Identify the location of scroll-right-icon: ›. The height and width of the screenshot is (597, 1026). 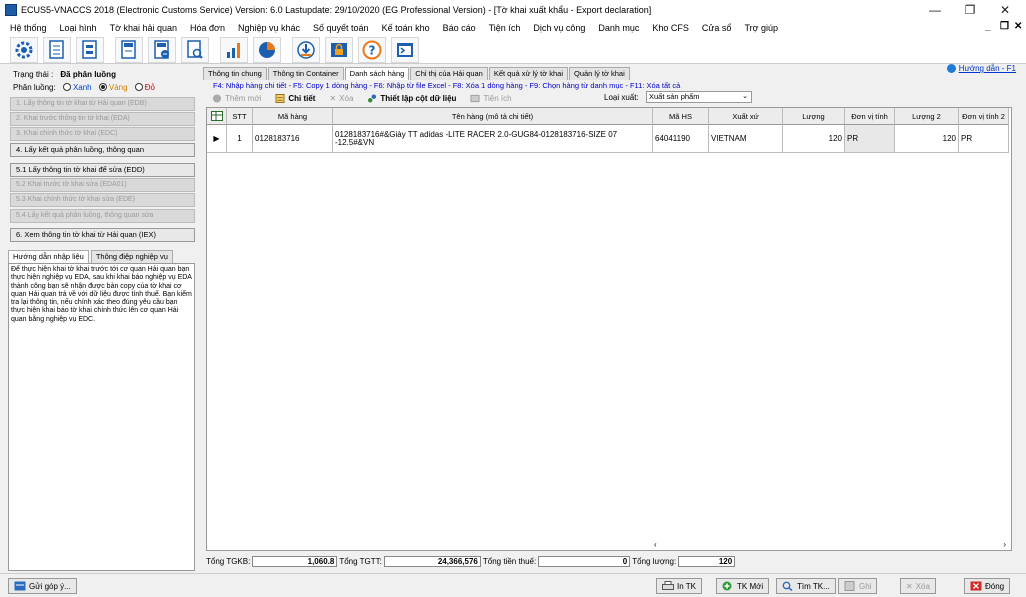
(1004, 544).